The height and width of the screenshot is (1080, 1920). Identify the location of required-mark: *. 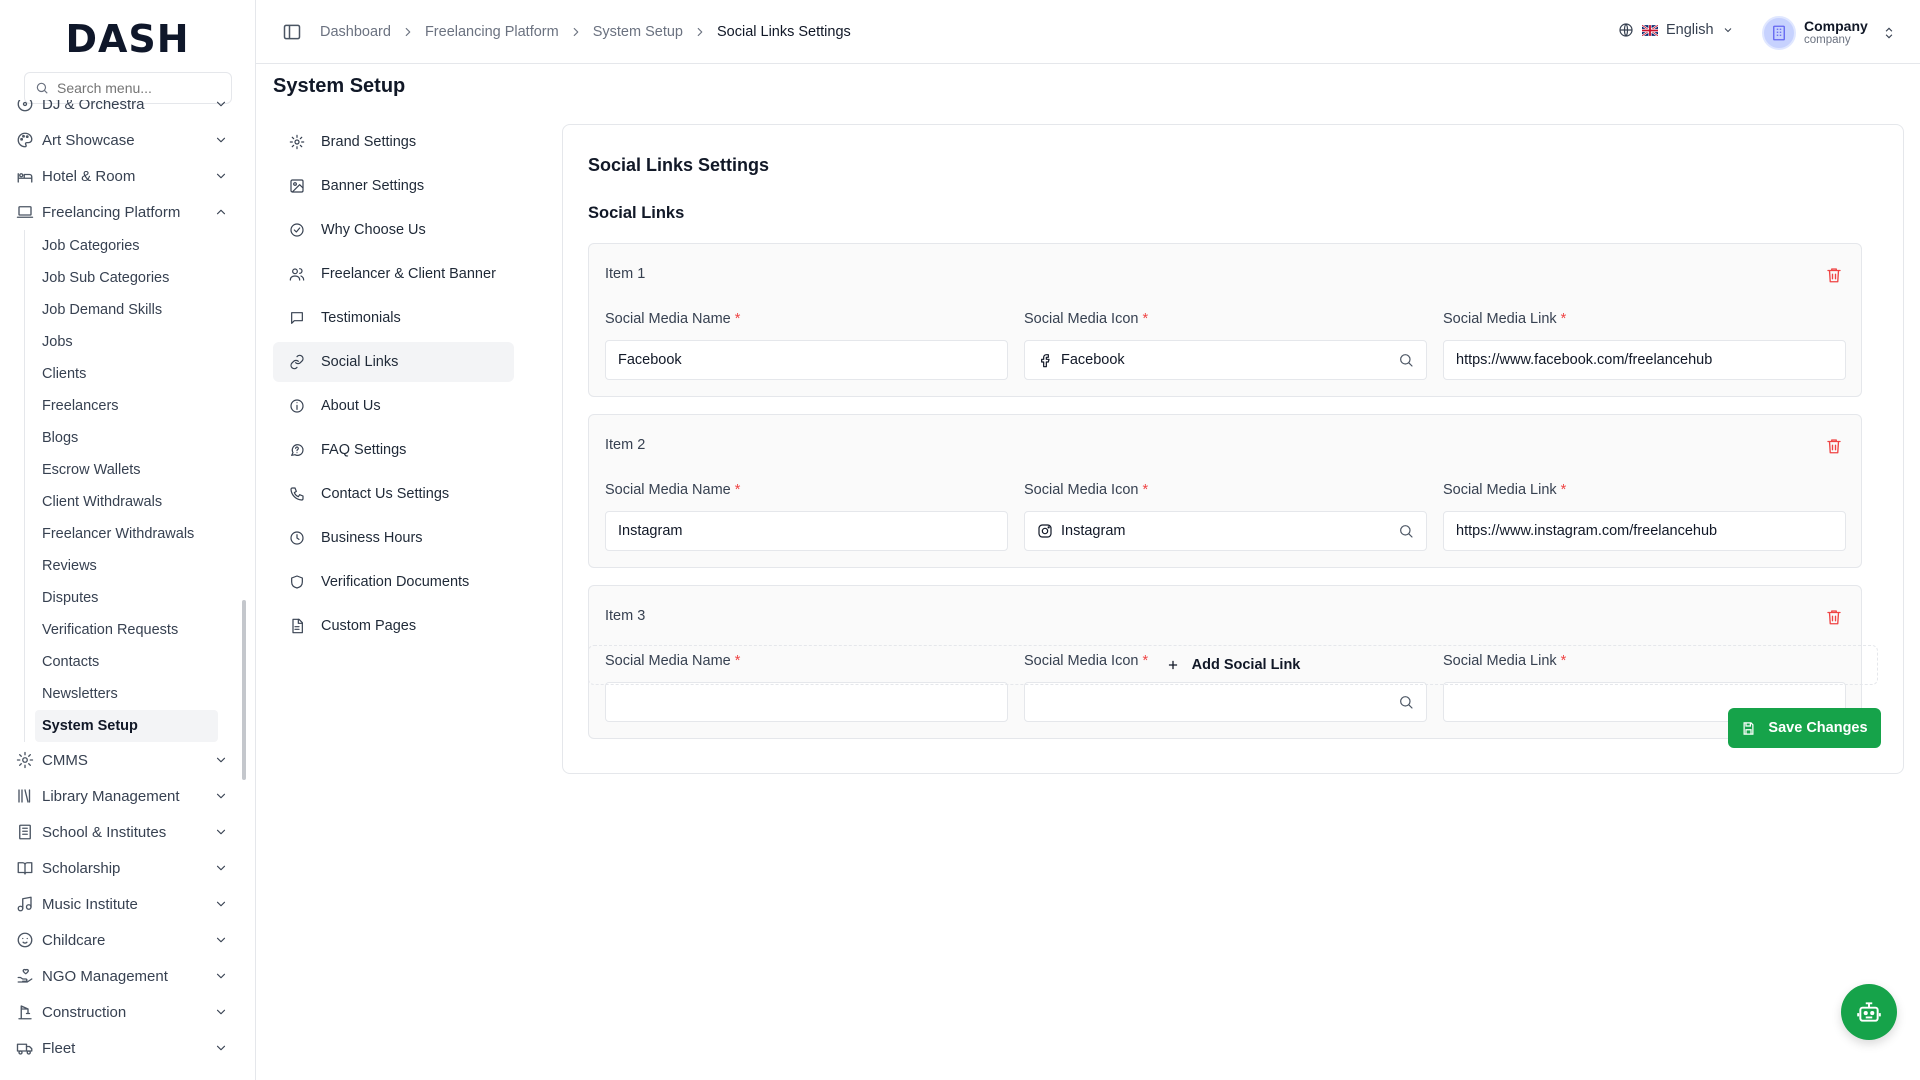
(737, 319).